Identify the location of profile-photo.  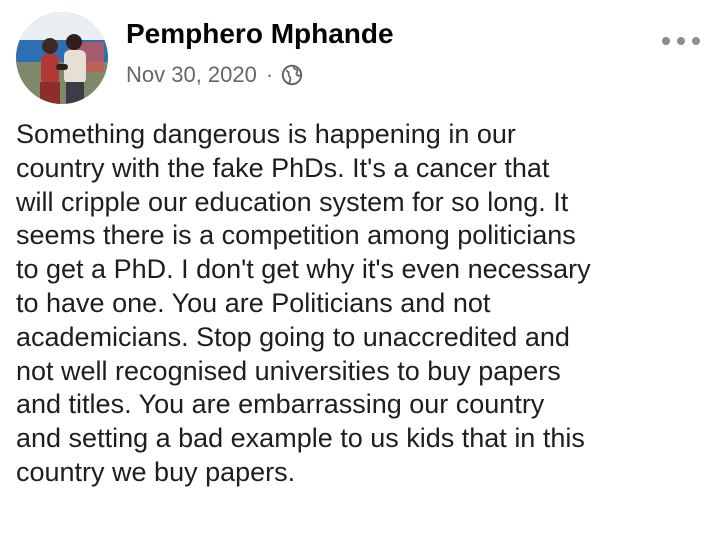
(62, 58).